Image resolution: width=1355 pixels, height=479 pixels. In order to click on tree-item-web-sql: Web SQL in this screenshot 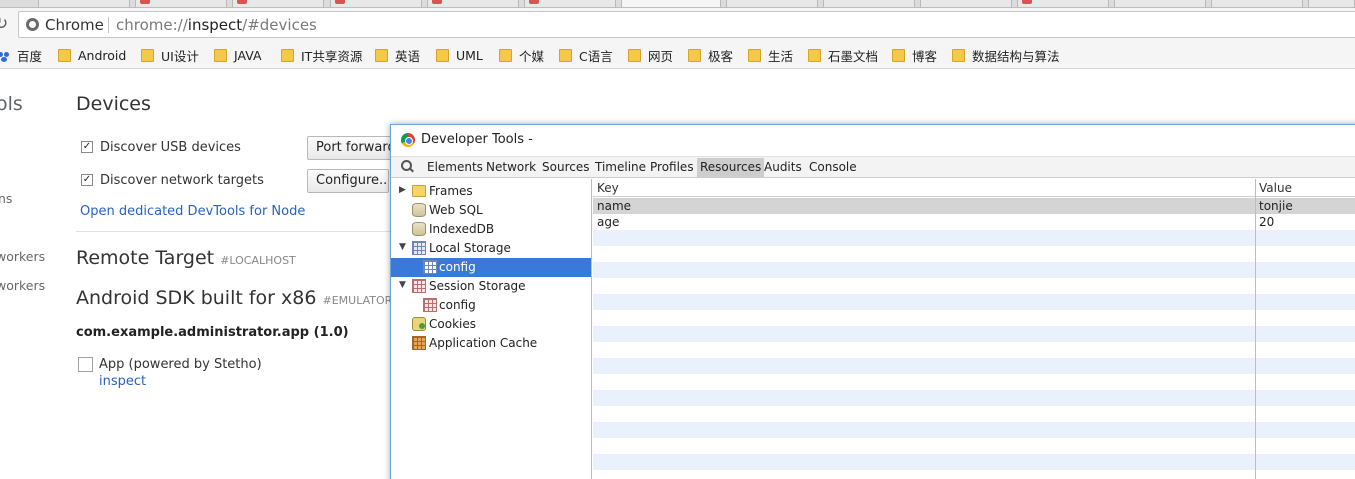, I will do `click(491, 210)`.